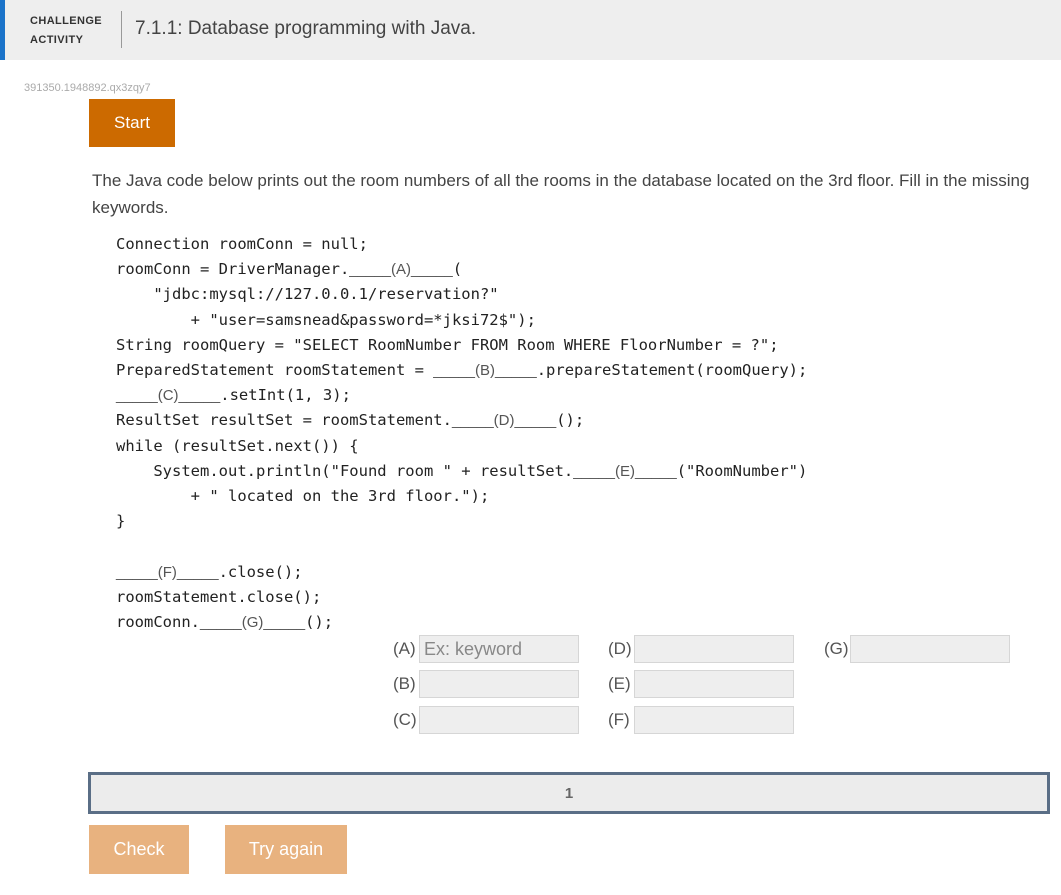 The height and width of the screenshot is (895, 1061). What do you see at coordinates (504, 421) in the screenshot?
I see `blank-d: _____(D)_____` at bounding box center [504, 421].